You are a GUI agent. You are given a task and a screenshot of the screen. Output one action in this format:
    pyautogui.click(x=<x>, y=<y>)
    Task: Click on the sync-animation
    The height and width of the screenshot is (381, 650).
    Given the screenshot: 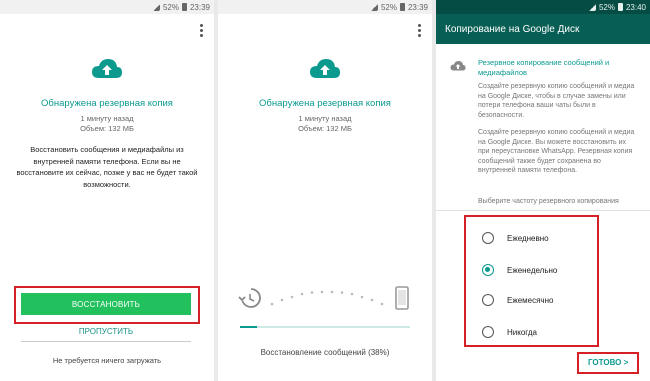 What is the action you would take?
    pyautogui.click(x=325, y=298)
    